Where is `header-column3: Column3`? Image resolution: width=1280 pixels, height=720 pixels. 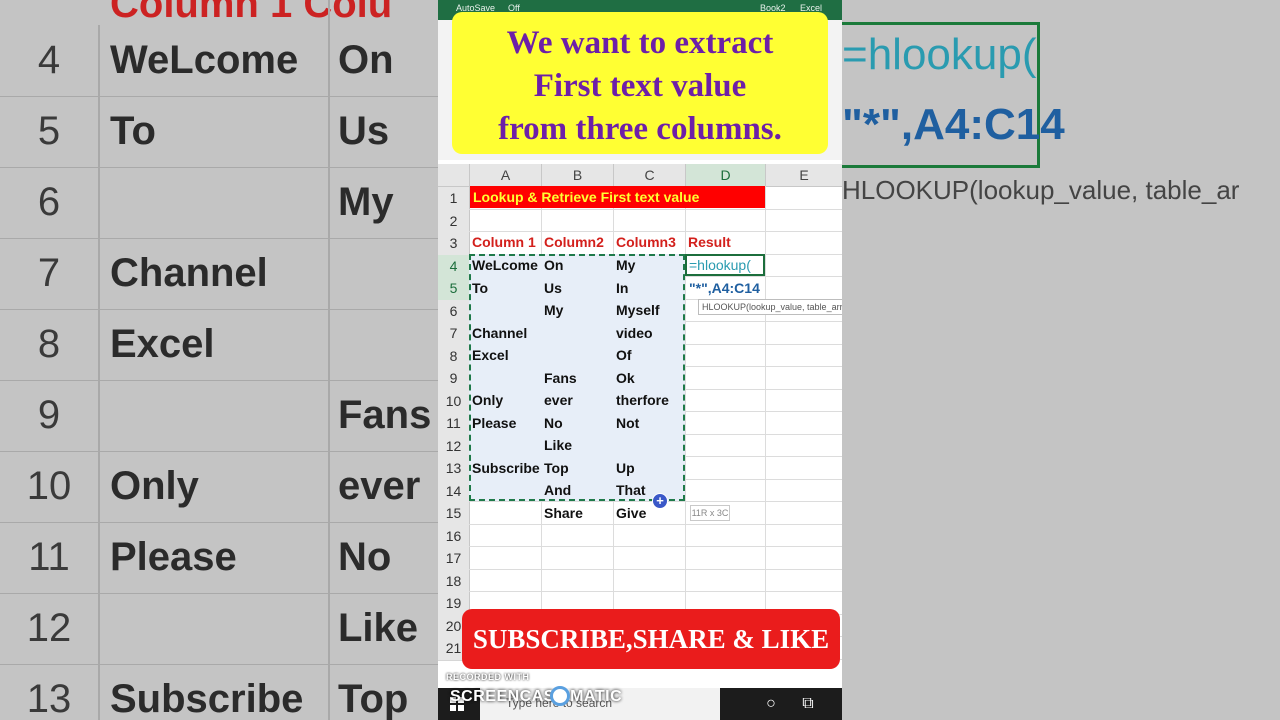 header-column3: Column3 is located at coordinates (644, 242).